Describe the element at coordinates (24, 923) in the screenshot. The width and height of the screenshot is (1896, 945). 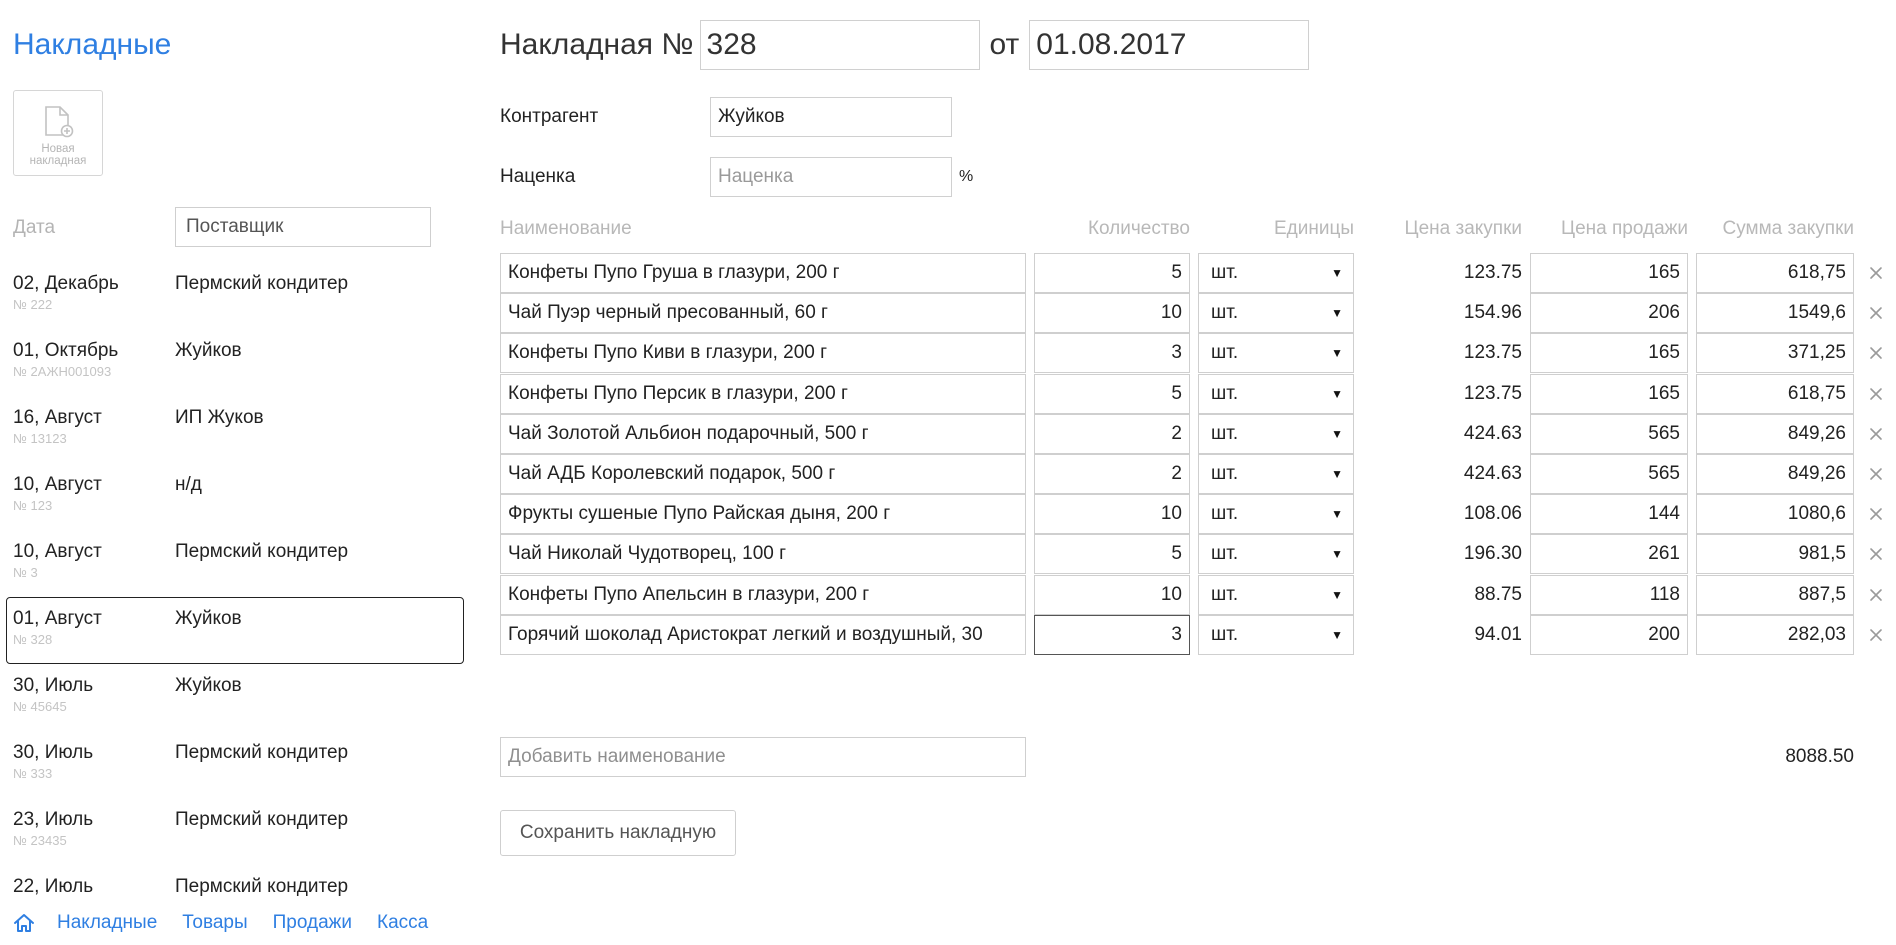
I see `home-icon` at that location.